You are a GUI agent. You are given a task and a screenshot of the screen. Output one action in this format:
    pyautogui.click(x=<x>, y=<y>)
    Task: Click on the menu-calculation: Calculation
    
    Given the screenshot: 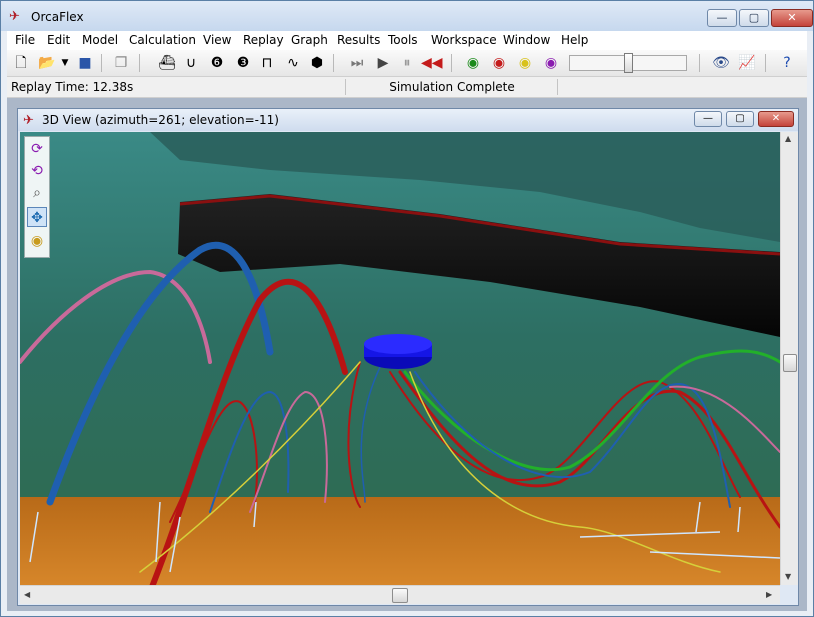 What is the action you would take?
    pyautogui.click(x=162, y=40)
    